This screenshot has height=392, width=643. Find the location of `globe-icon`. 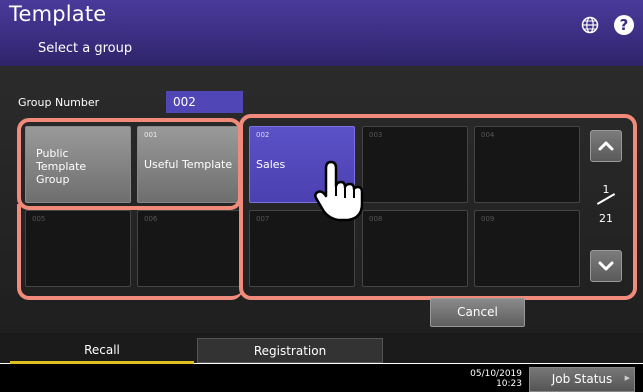

globe-icon is located at coordinates (590, 25).